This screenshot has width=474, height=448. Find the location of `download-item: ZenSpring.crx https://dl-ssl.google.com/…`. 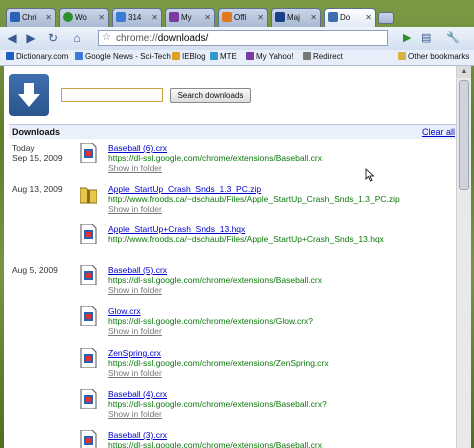

download-item: ZenSpring.crx https://dl-ssl.google.com/… is located at coordinates (260, 366).